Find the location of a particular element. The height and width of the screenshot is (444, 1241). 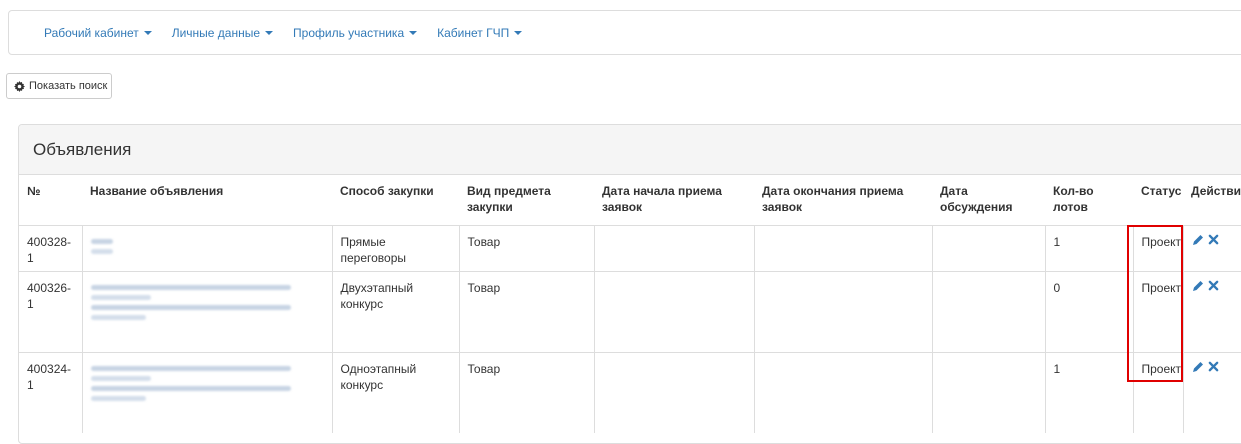

cell-method: Прямые переговоры is located at coordinates (395, 247).